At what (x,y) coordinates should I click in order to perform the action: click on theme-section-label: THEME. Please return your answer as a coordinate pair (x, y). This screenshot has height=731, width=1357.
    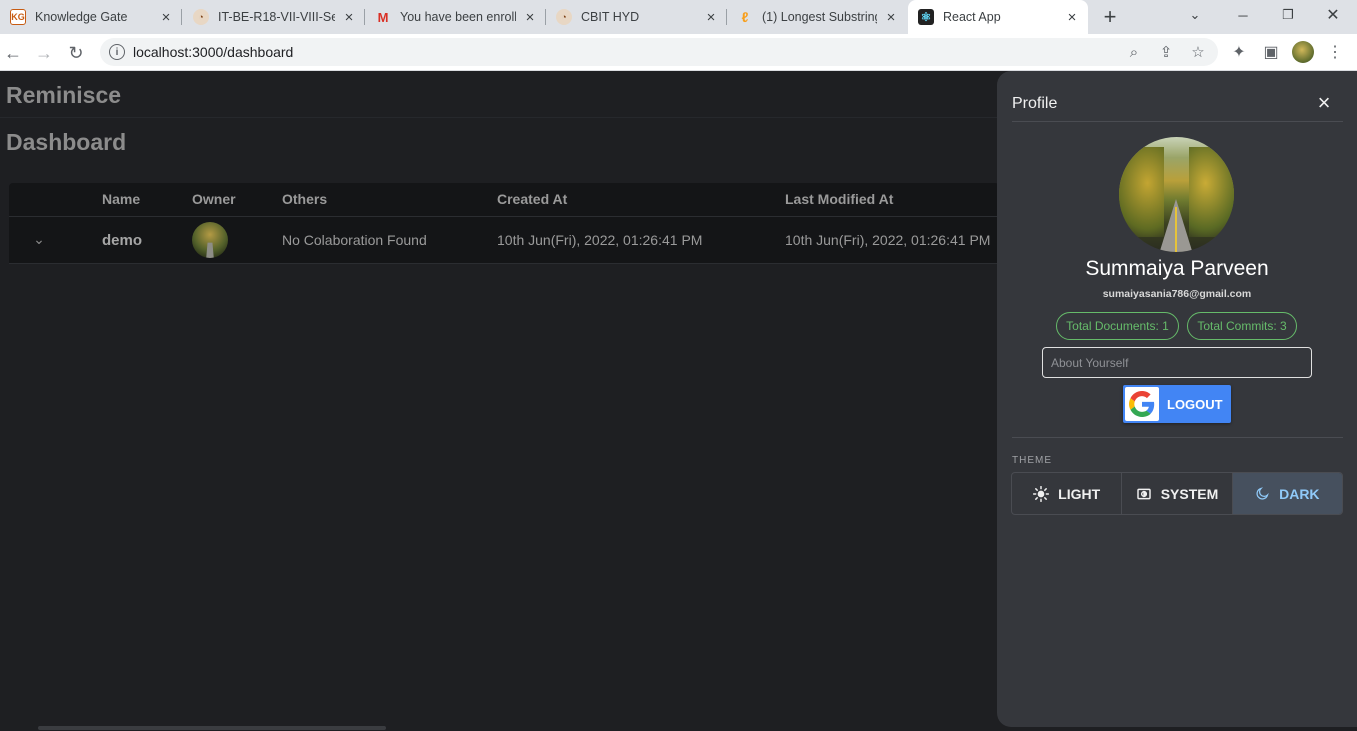
    Looking at the image, I should click on (1032, 460).